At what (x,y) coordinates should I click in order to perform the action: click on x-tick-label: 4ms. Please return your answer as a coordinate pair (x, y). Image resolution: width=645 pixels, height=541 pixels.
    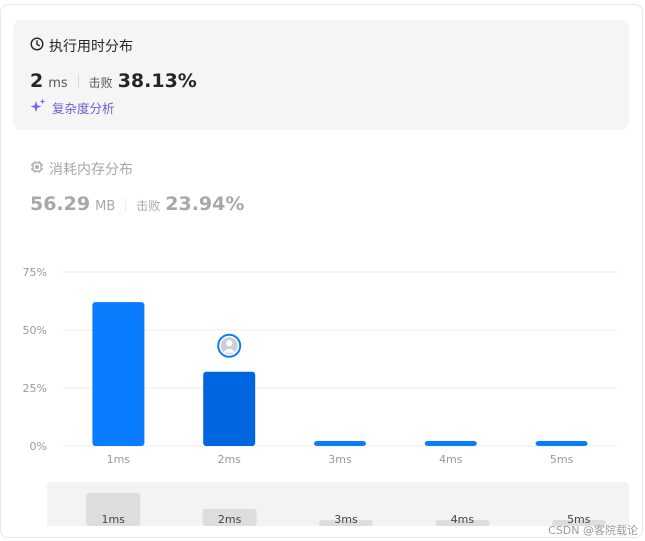
    Looking at the image, I should click on (451, 459).